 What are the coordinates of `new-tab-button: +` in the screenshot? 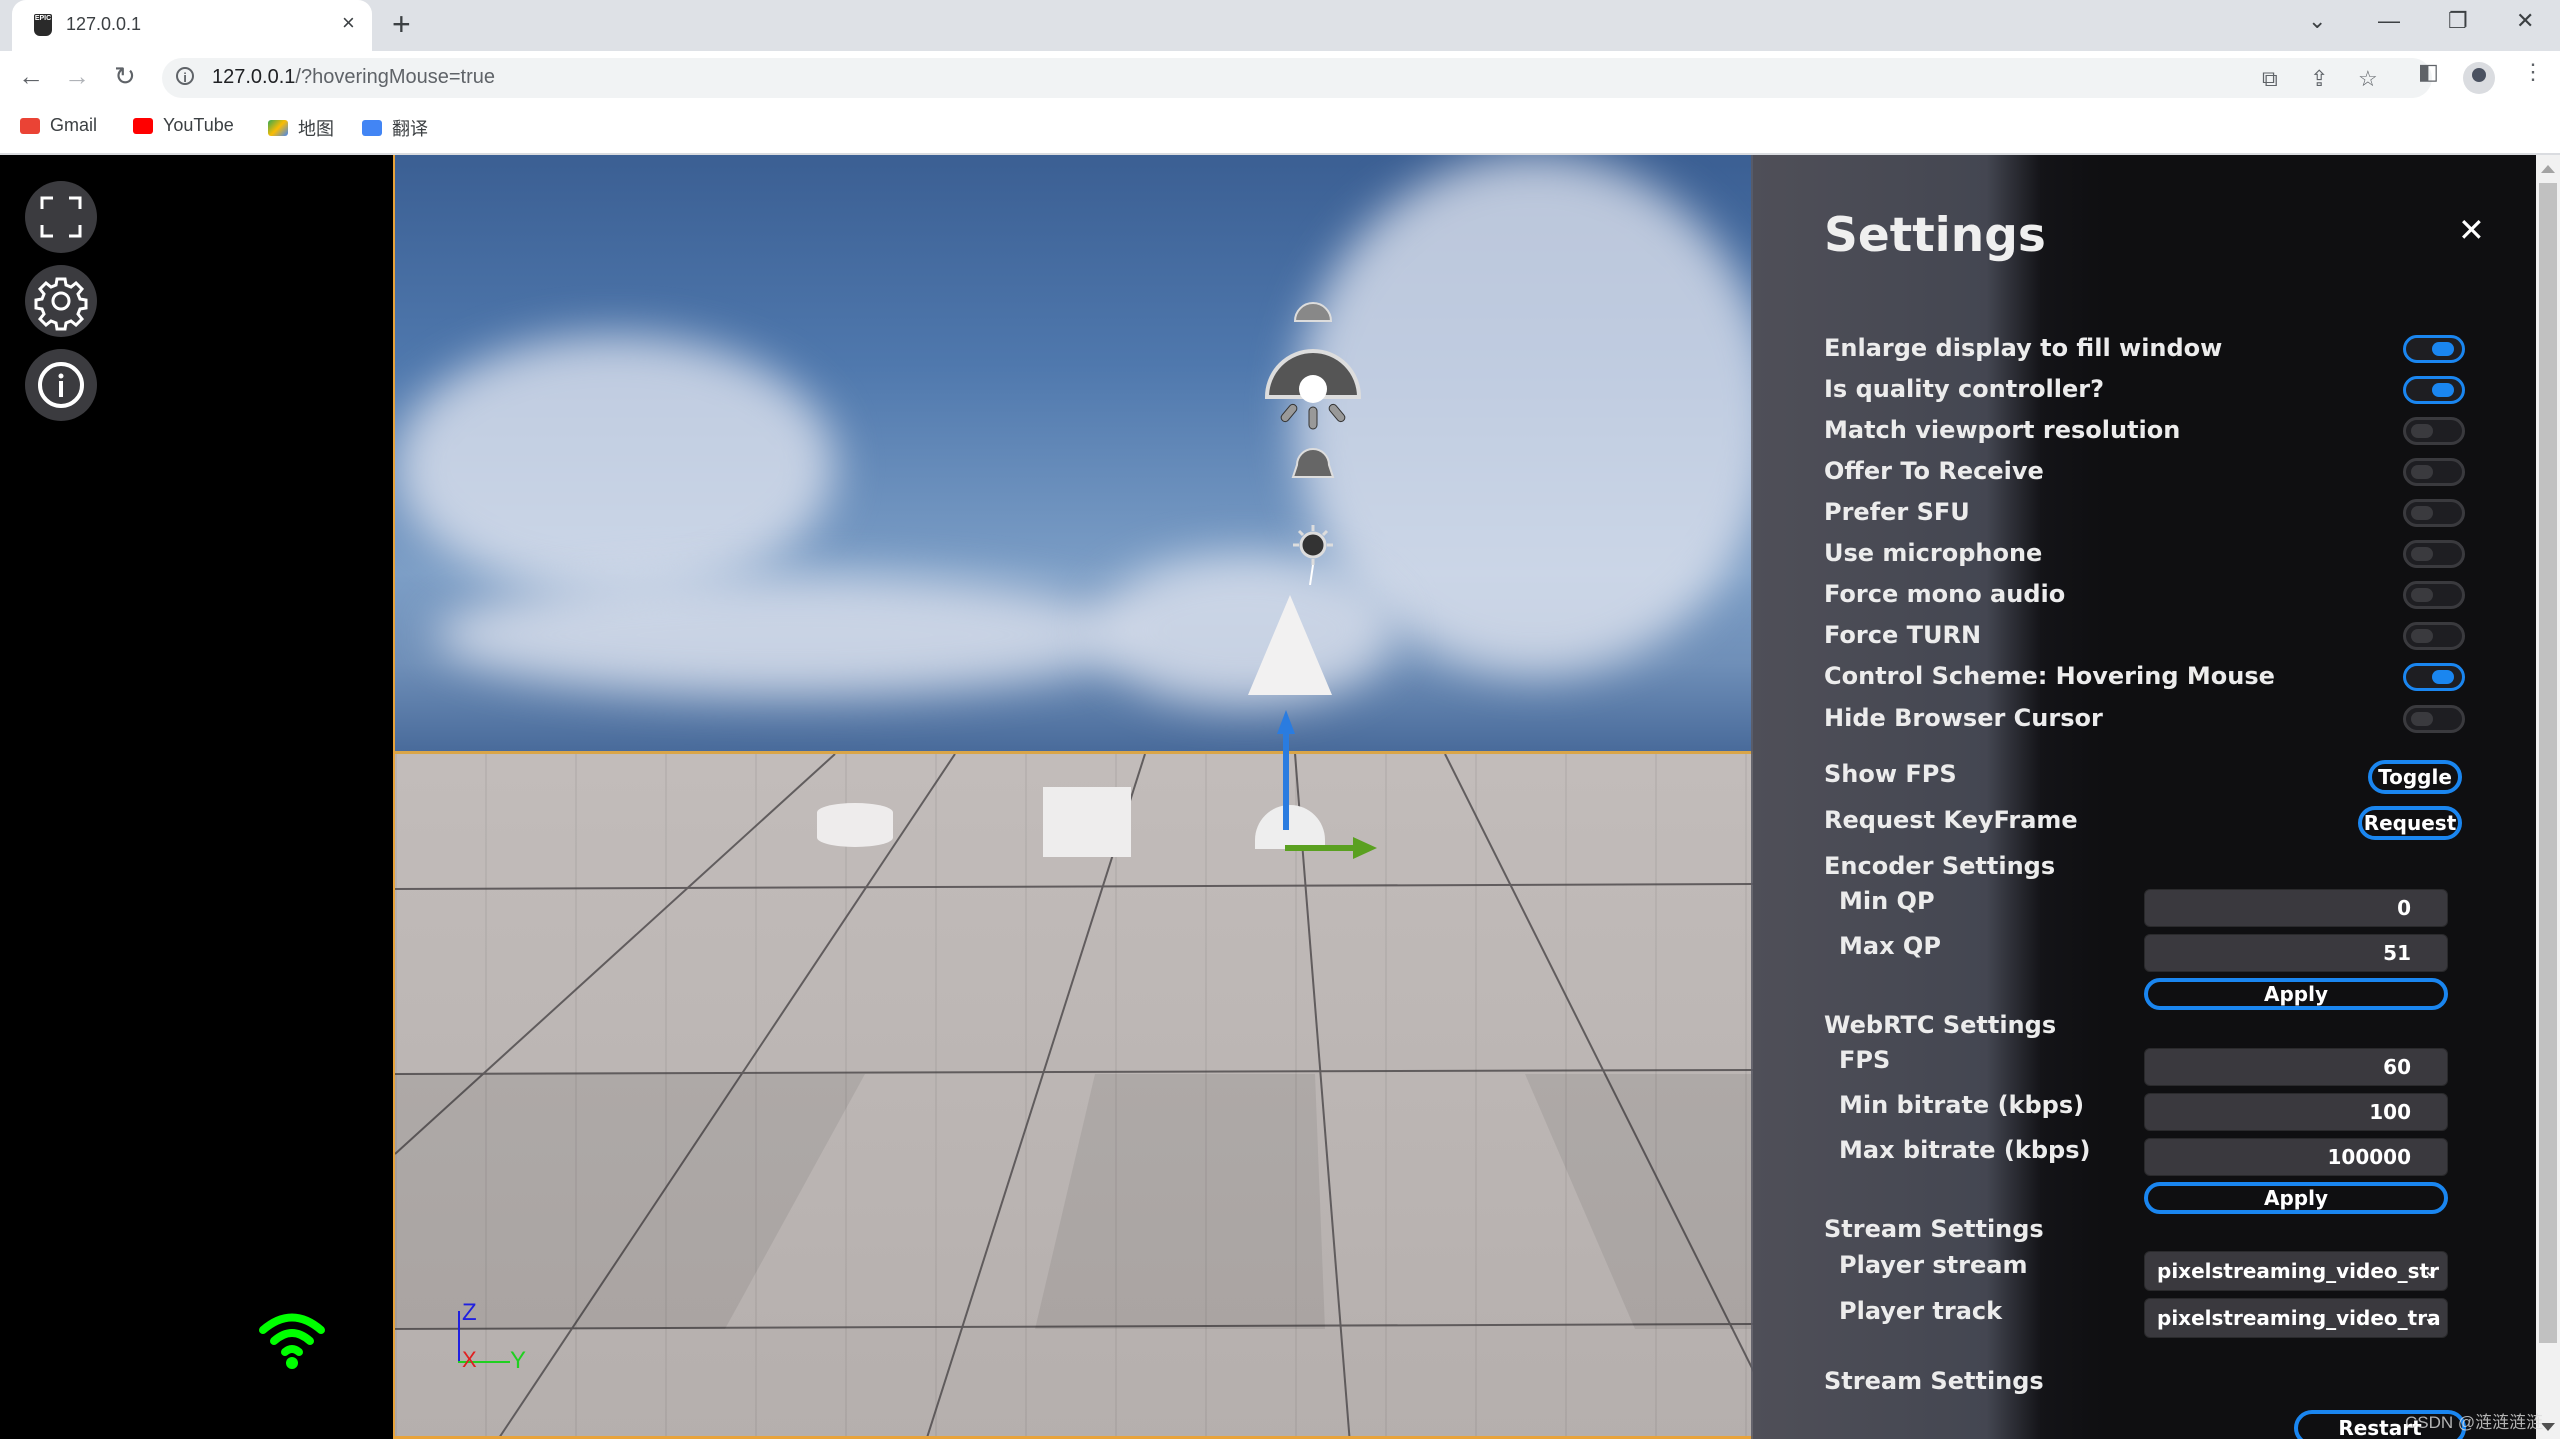 It's located at (401, 24).